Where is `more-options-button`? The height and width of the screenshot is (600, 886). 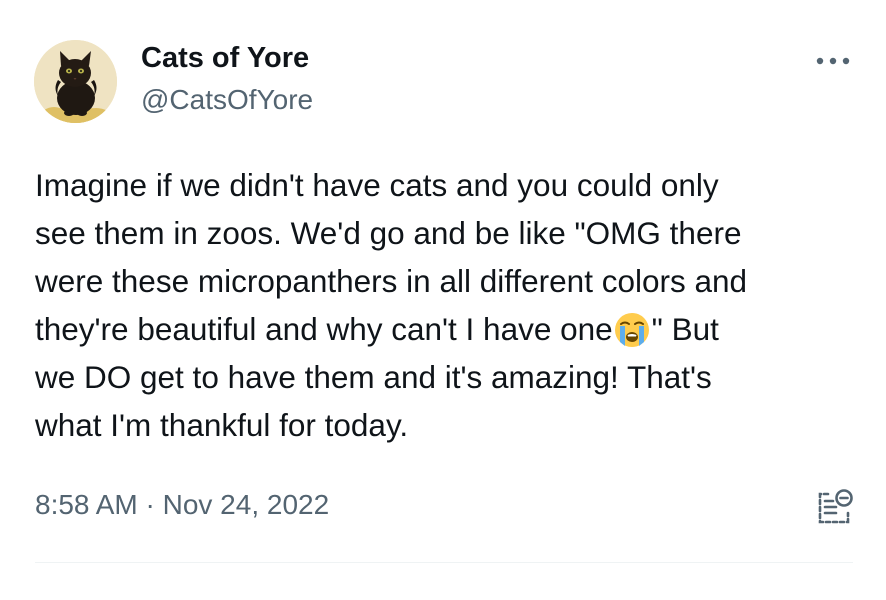 more-options-button is located at coordinates (833, 61).